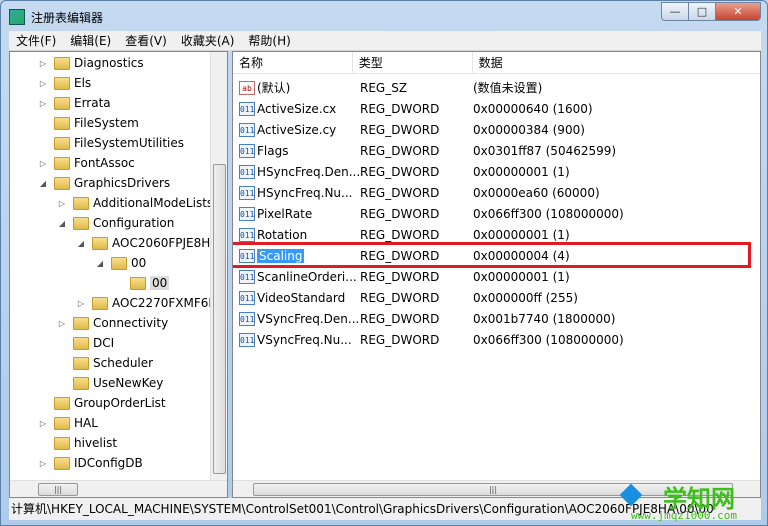 Image resolution: width=768 pixels, height=526 pixels. Describe the element at coordinates (131, 323) in the screenshot. I see `tree-item-label: Connectivity` at that location.